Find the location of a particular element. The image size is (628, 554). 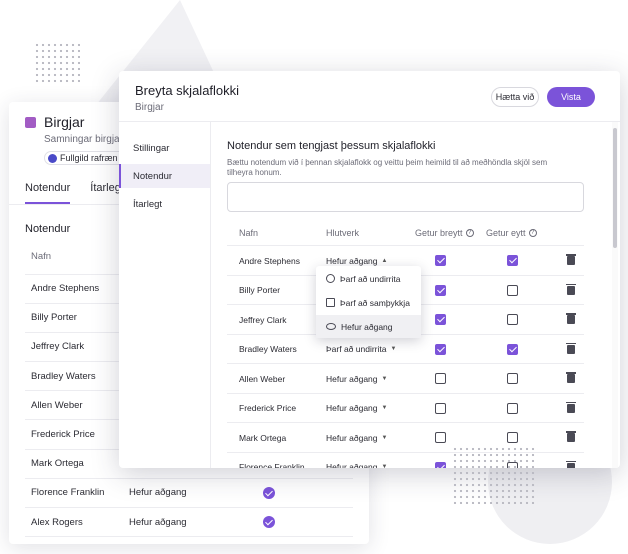

add-user-input is located at coordinates (405, 197).